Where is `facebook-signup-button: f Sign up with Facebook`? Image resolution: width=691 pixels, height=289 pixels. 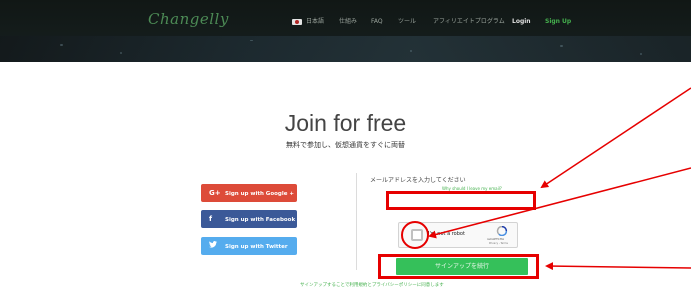
facebook-signup-button: f Sign up with Facebook is located at coordinates (249, 219).